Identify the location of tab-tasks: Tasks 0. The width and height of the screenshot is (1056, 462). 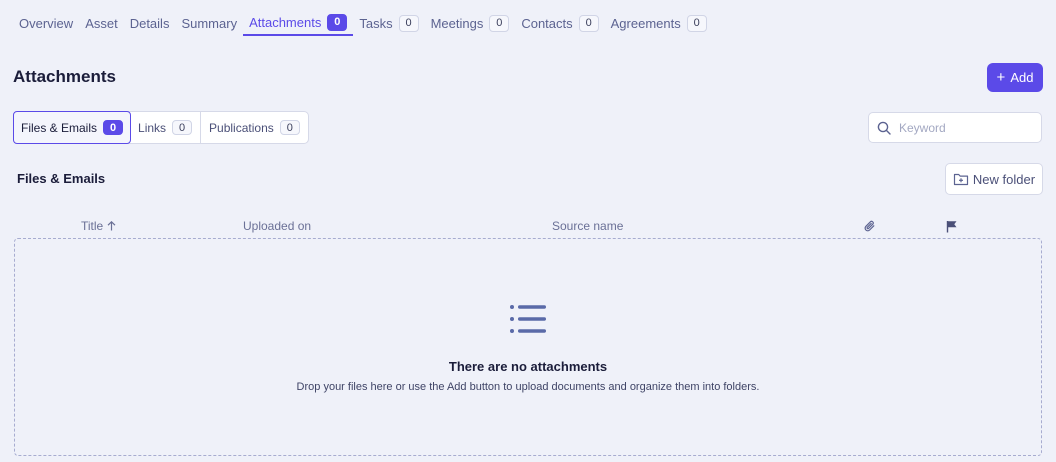
(388, 23).